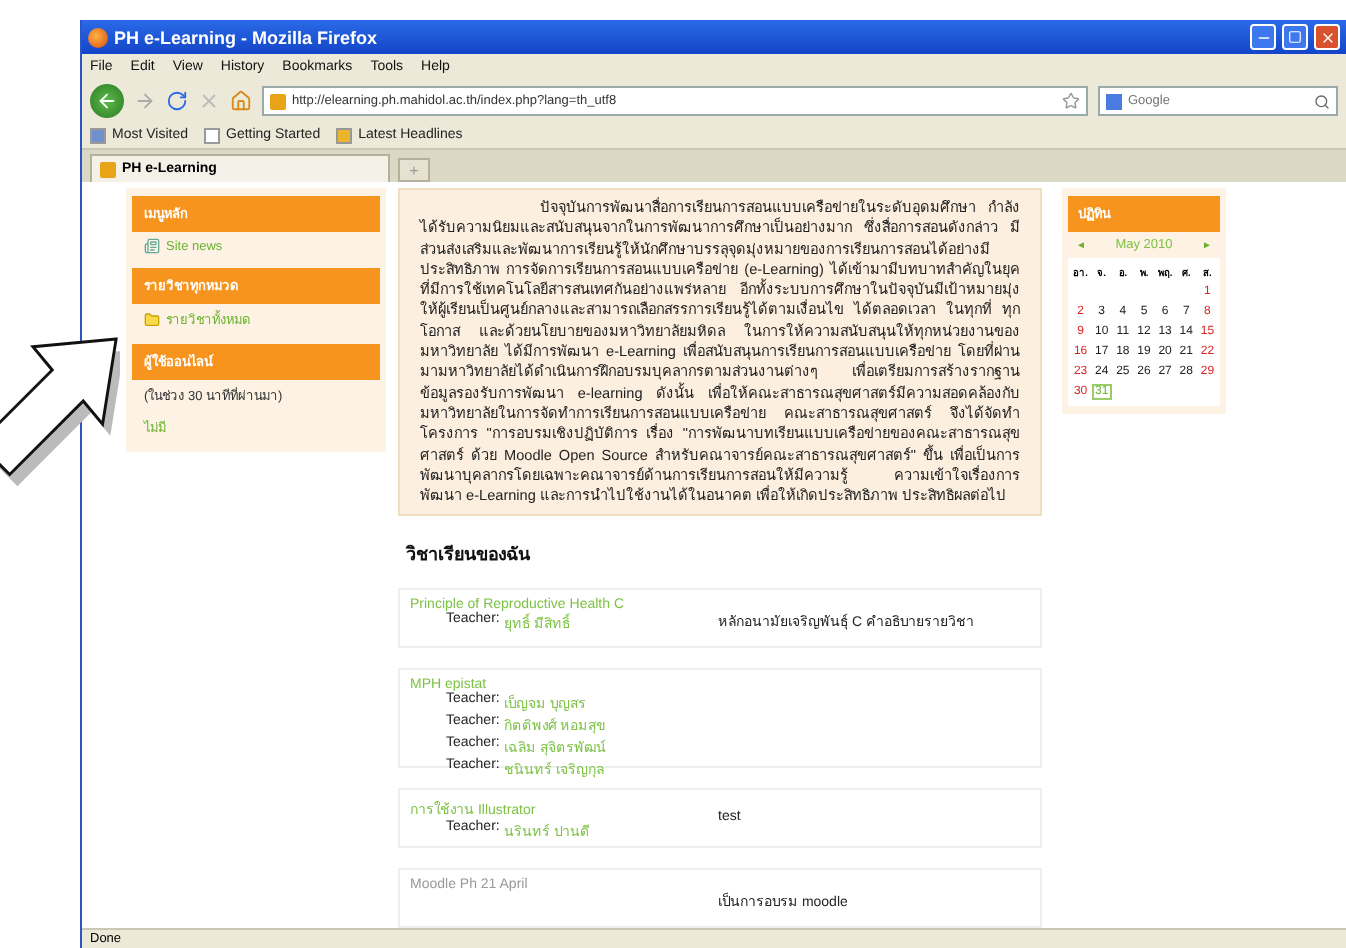 This screenshot has height=948, width=1346. What do you see at coordinates (152, 320) in the screenshot?
I see `folder-icon` at bounding box center [152, 320].